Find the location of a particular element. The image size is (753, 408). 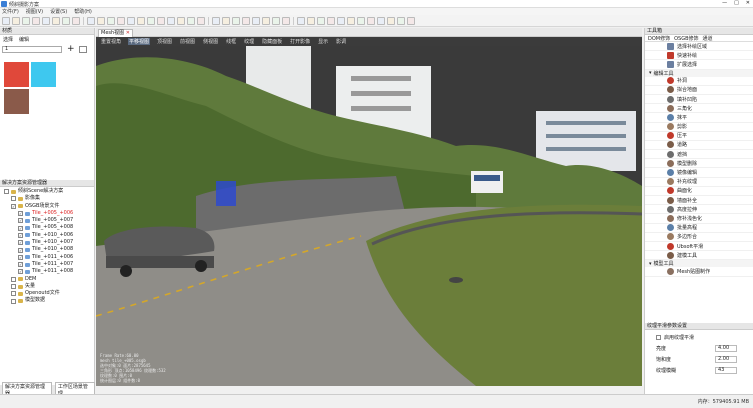

swatch-red is located at coordinates (16, 74).